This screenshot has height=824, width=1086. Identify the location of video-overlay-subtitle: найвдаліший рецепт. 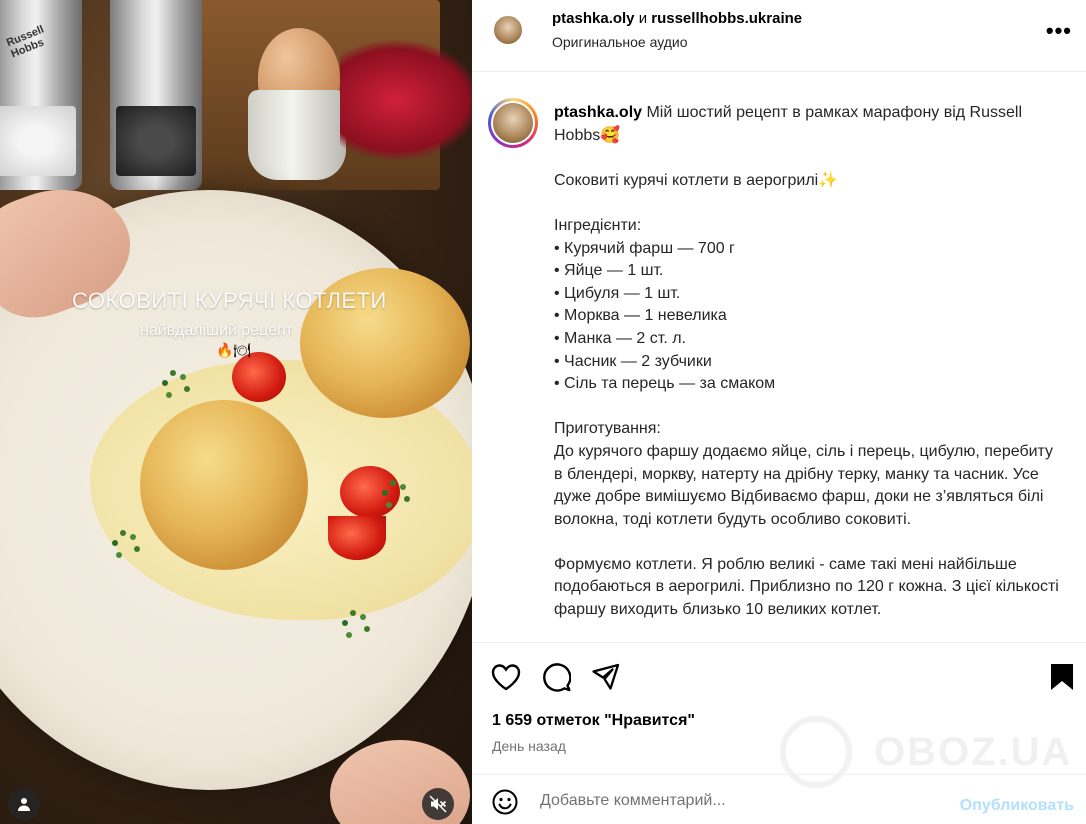
(216, 330).